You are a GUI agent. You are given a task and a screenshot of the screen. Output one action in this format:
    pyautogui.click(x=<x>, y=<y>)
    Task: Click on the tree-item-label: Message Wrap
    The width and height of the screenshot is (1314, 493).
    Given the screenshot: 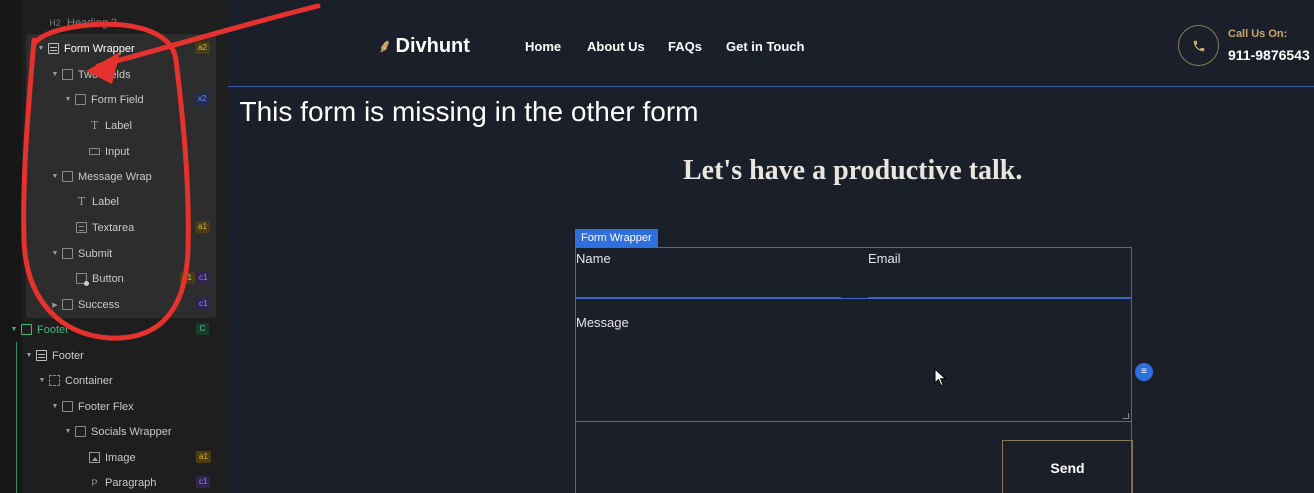 What is the action you would take?
    pyautogui.click(x=115, y=176)
    